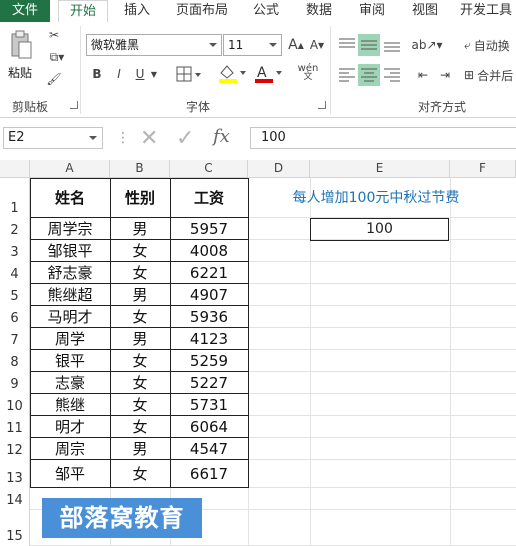  I want to click on table-cell: 4547, so click(209, 449).